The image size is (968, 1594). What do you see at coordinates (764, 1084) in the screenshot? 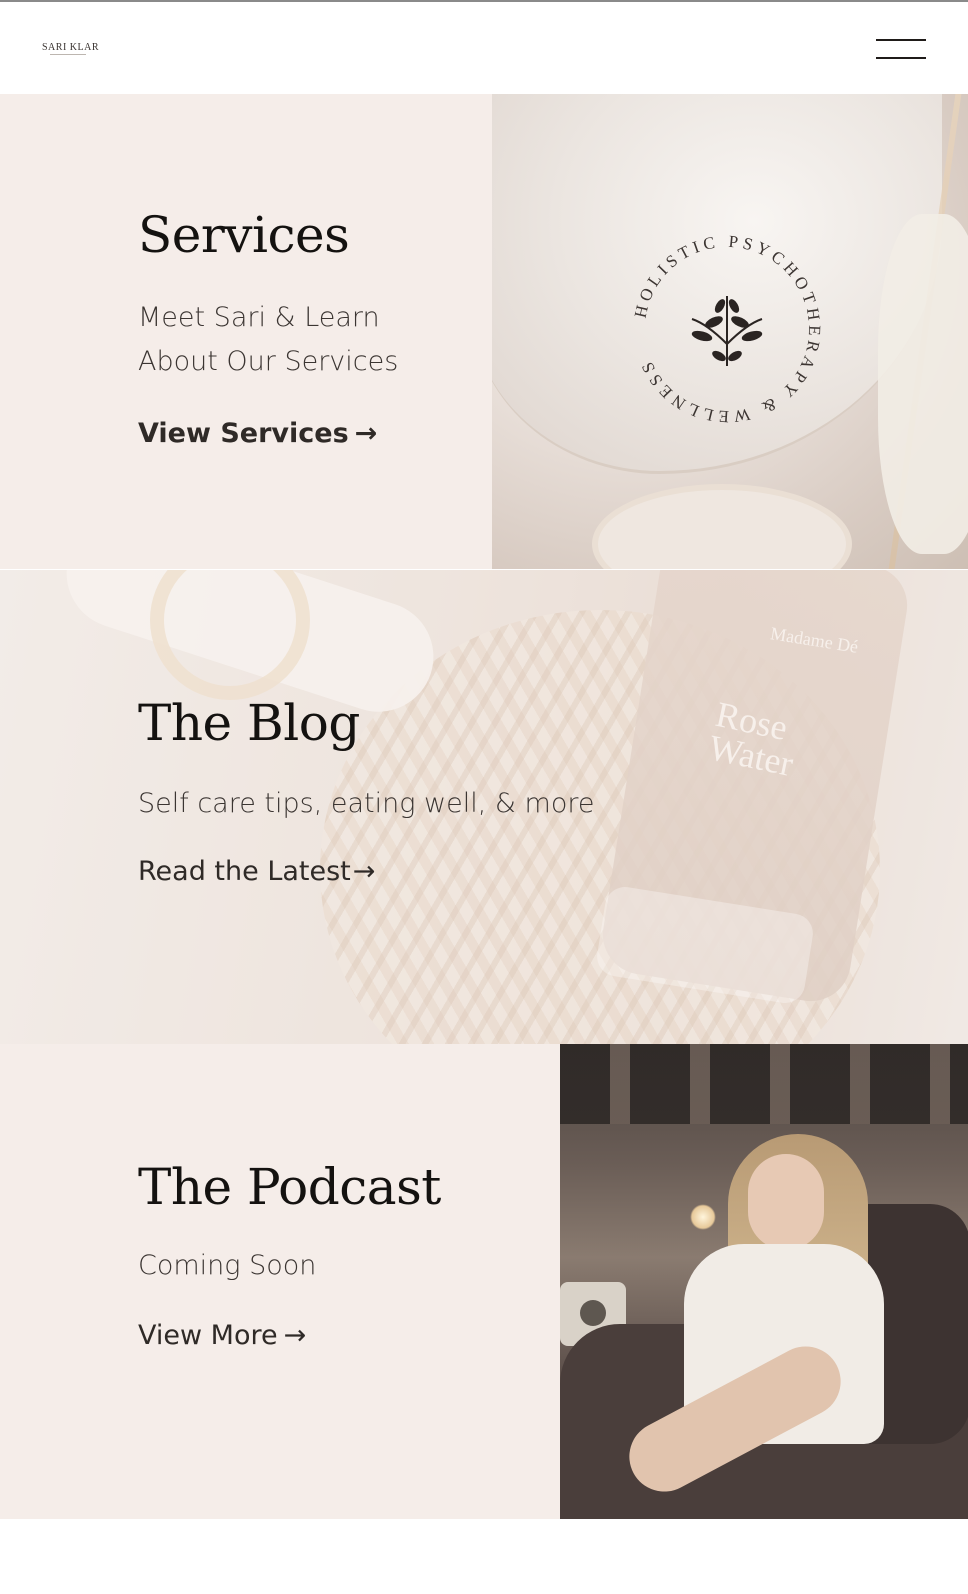
I see `vintage-sign` at bounding box center [764, 1084].